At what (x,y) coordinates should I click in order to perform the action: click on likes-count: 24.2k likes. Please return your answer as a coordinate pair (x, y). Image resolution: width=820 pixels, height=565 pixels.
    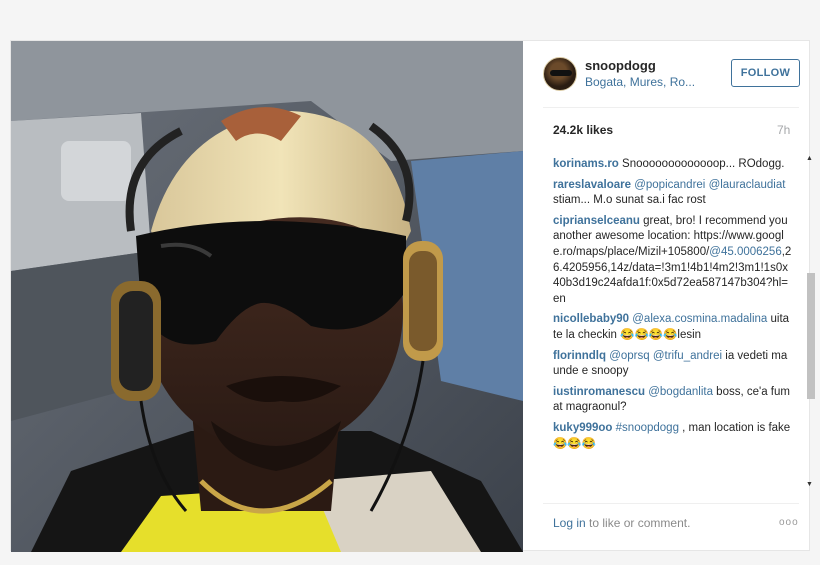
    Looking at the image, I should click on (583, 130).